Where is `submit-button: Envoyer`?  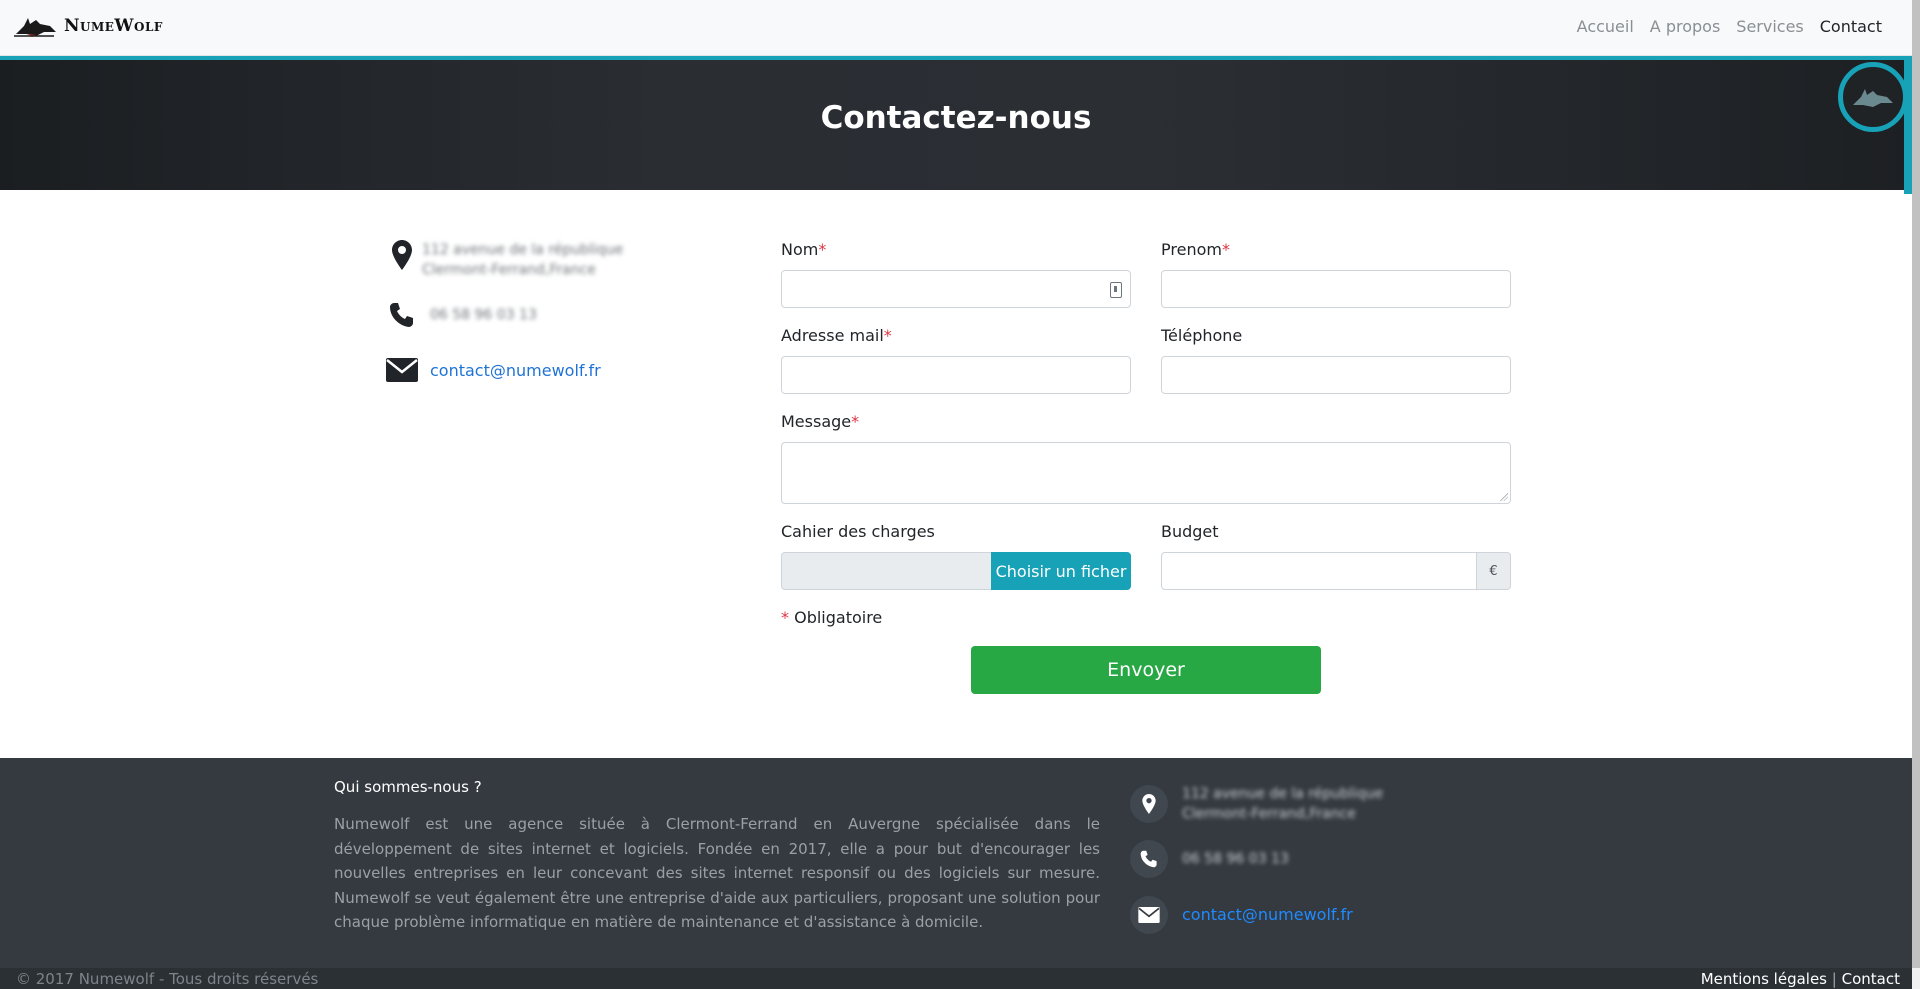
submit-button: Envoyer is located at coordinates (1146, 670).